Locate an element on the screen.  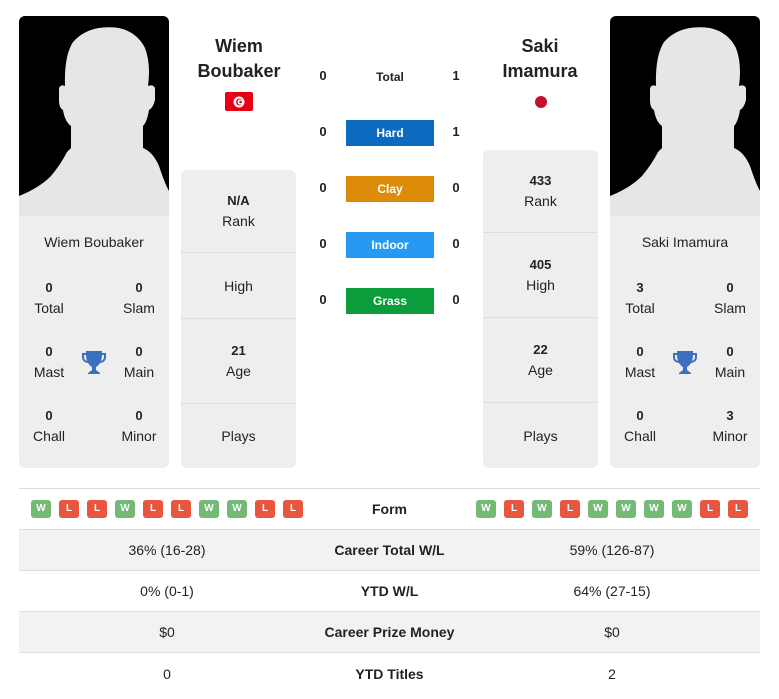
p2-stat: 64% (27-15) is located at coordinates (612, 591).